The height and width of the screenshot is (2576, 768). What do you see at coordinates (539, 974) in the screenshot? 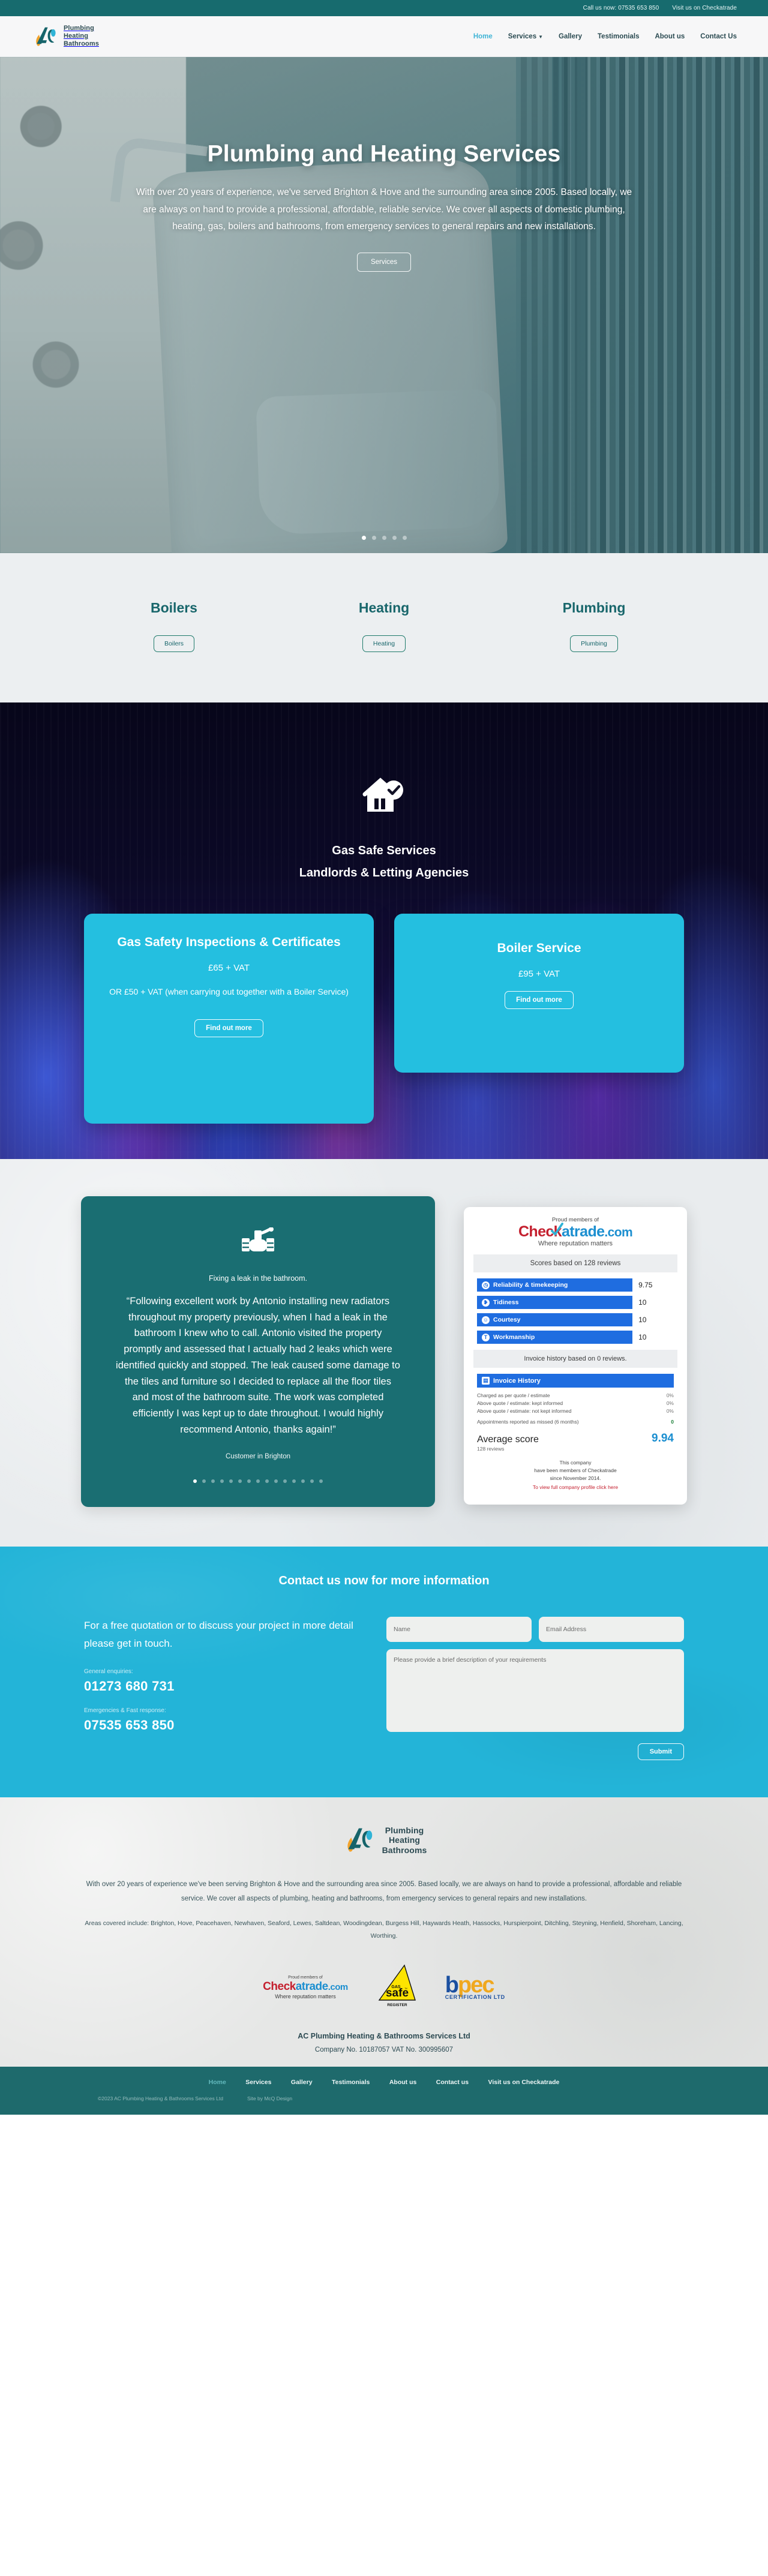
I see `gas-card-price: £95 + VAT` at bounding box center [539, 974].